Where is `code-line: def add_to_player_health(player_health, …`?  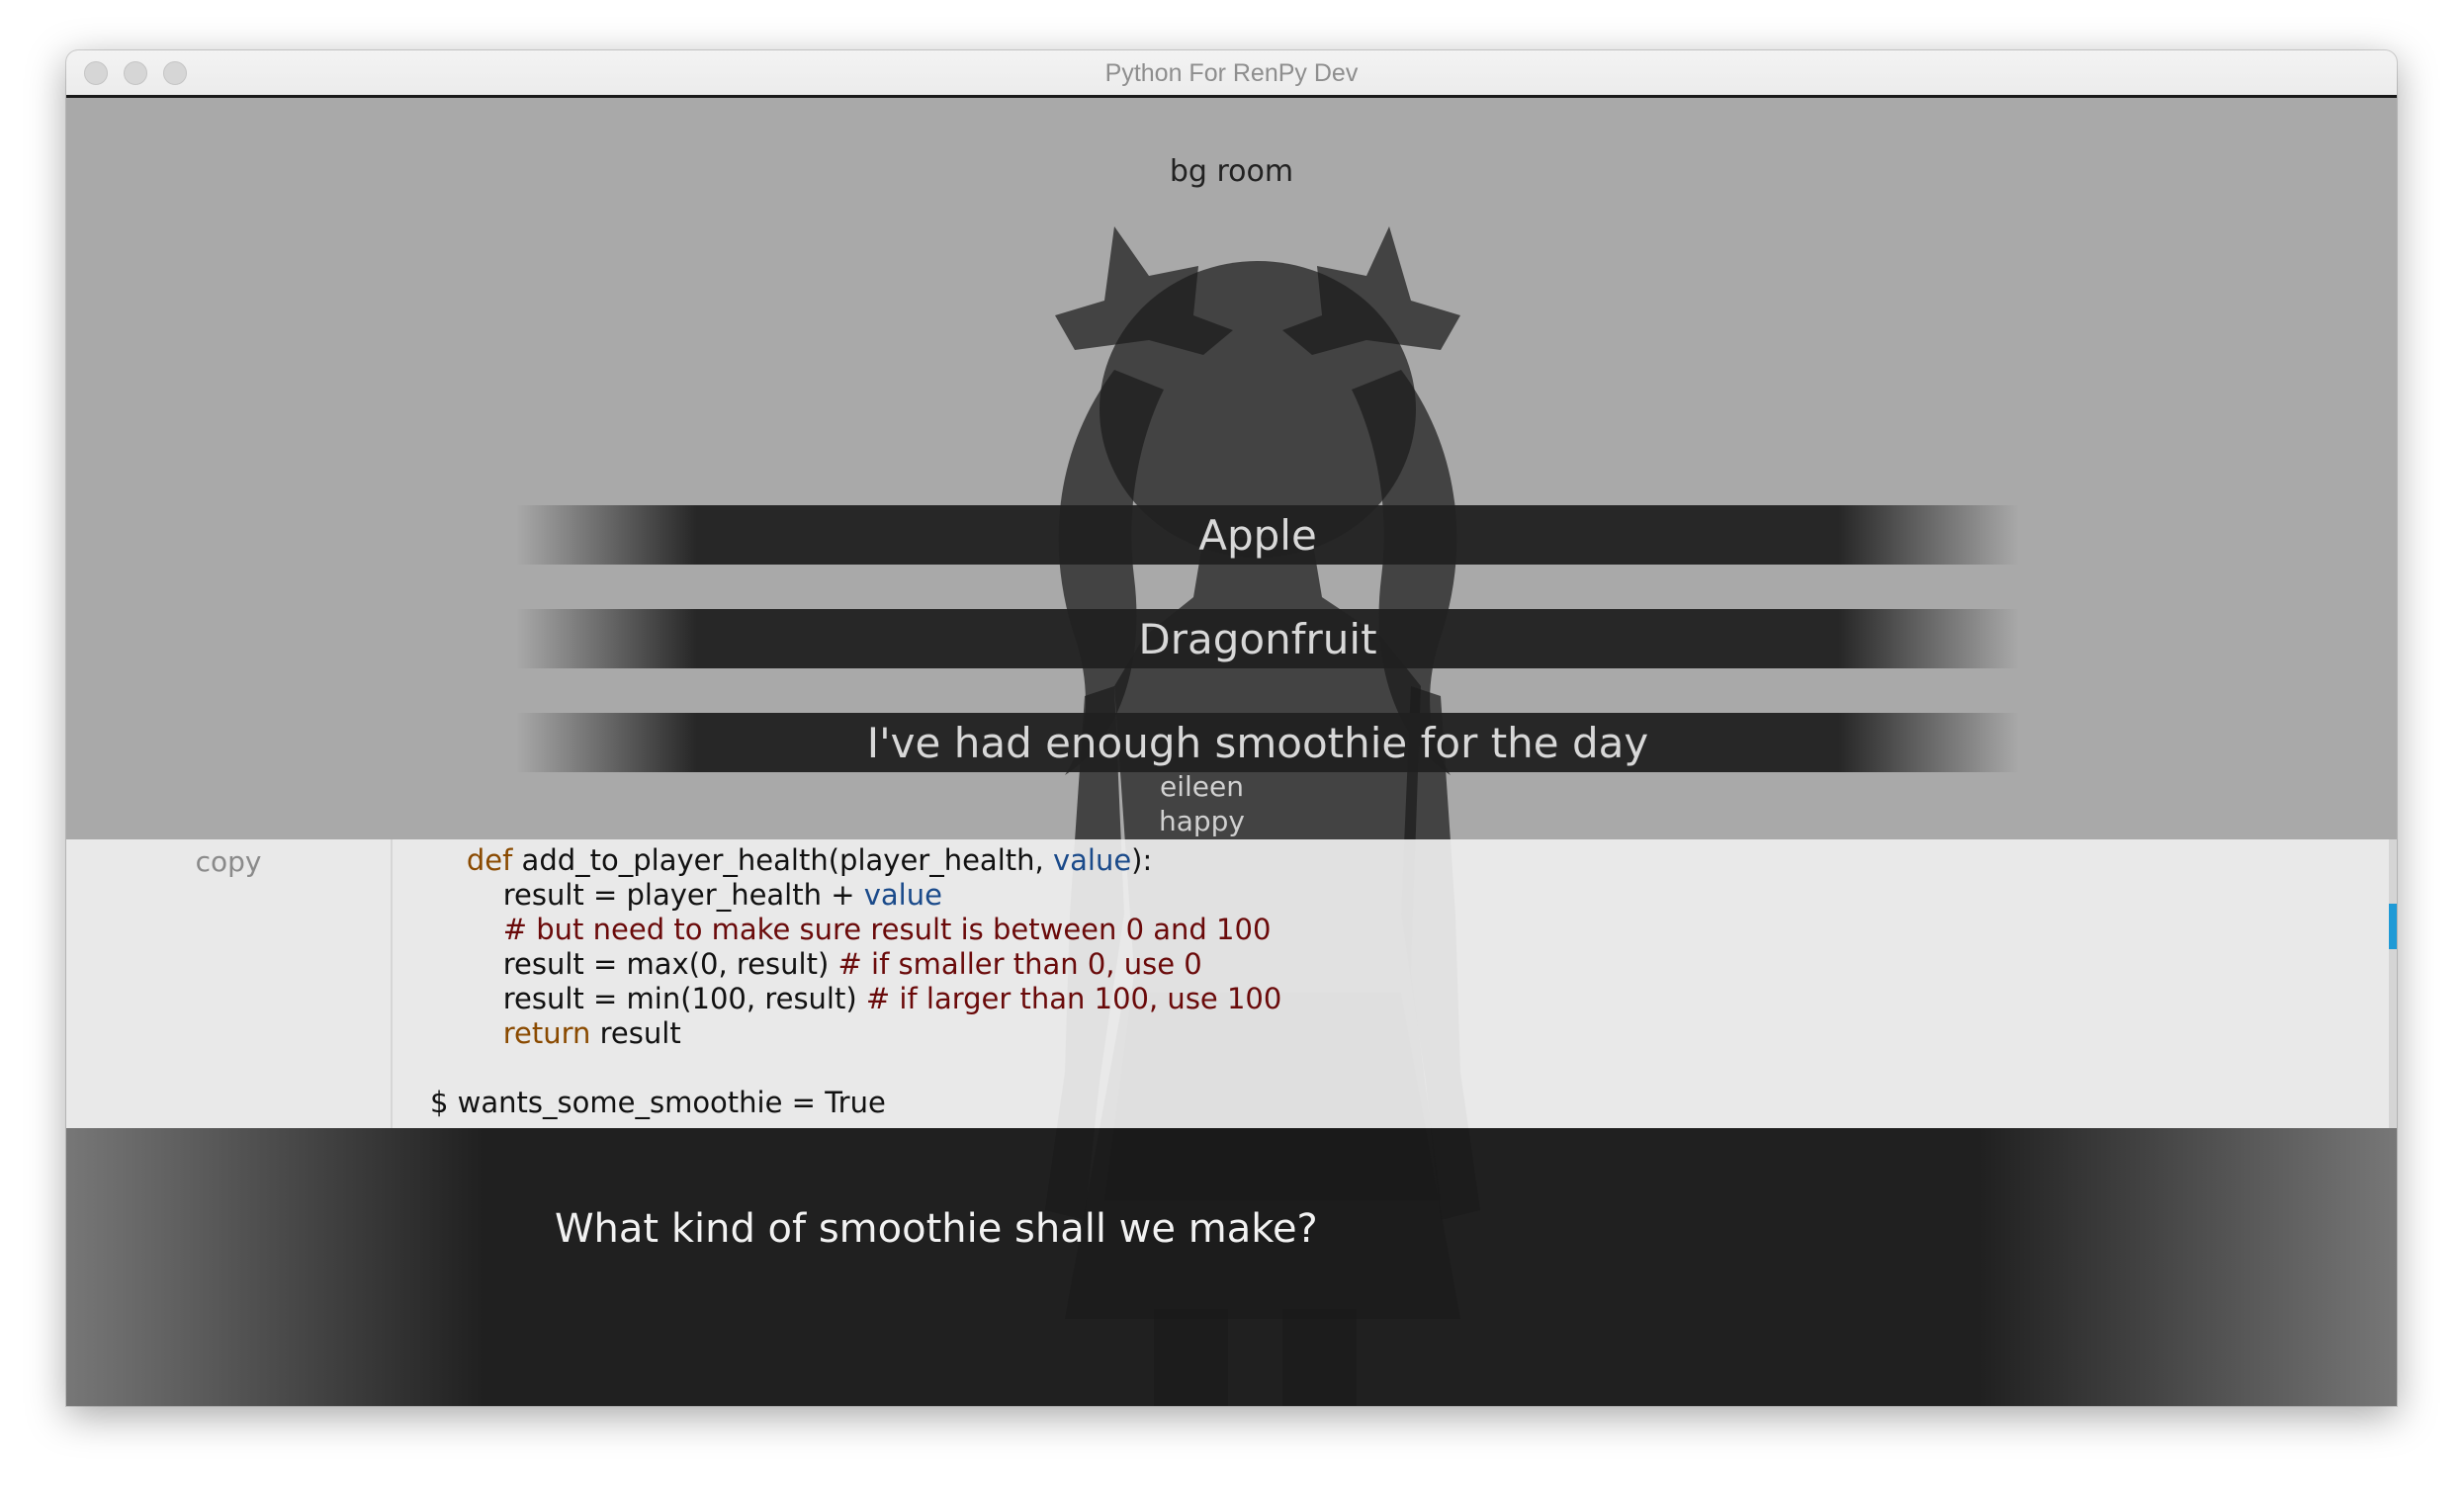
code-line: def add_to_player_health(player_health, … is located at coordinates (810, 860).